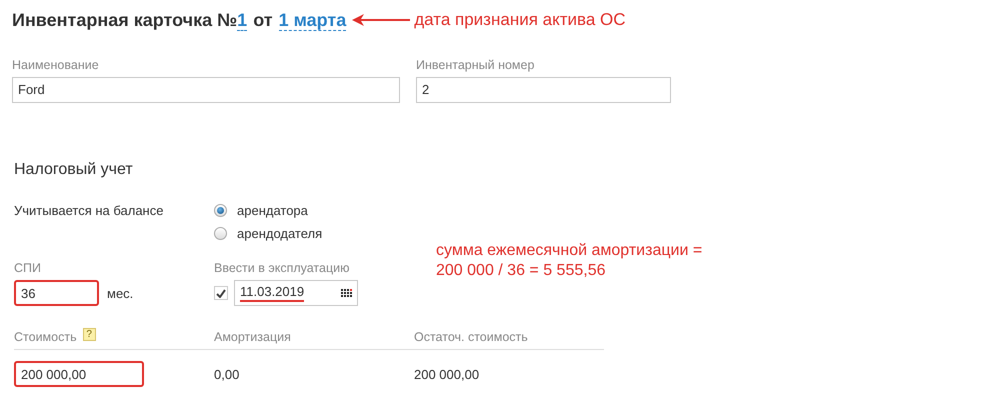 This screenshot has width=981, height=415. What do you see at coordinates (543, 90) in the screenshot?
I see `input-field: 2` at bounding box center [543, 90].